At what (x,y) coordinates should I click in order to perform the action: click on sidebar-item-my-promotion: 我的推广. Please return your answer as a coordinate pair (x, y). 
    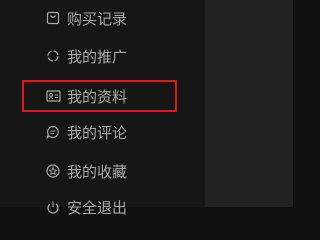
    Looking at the image, I should click on (86, 56).